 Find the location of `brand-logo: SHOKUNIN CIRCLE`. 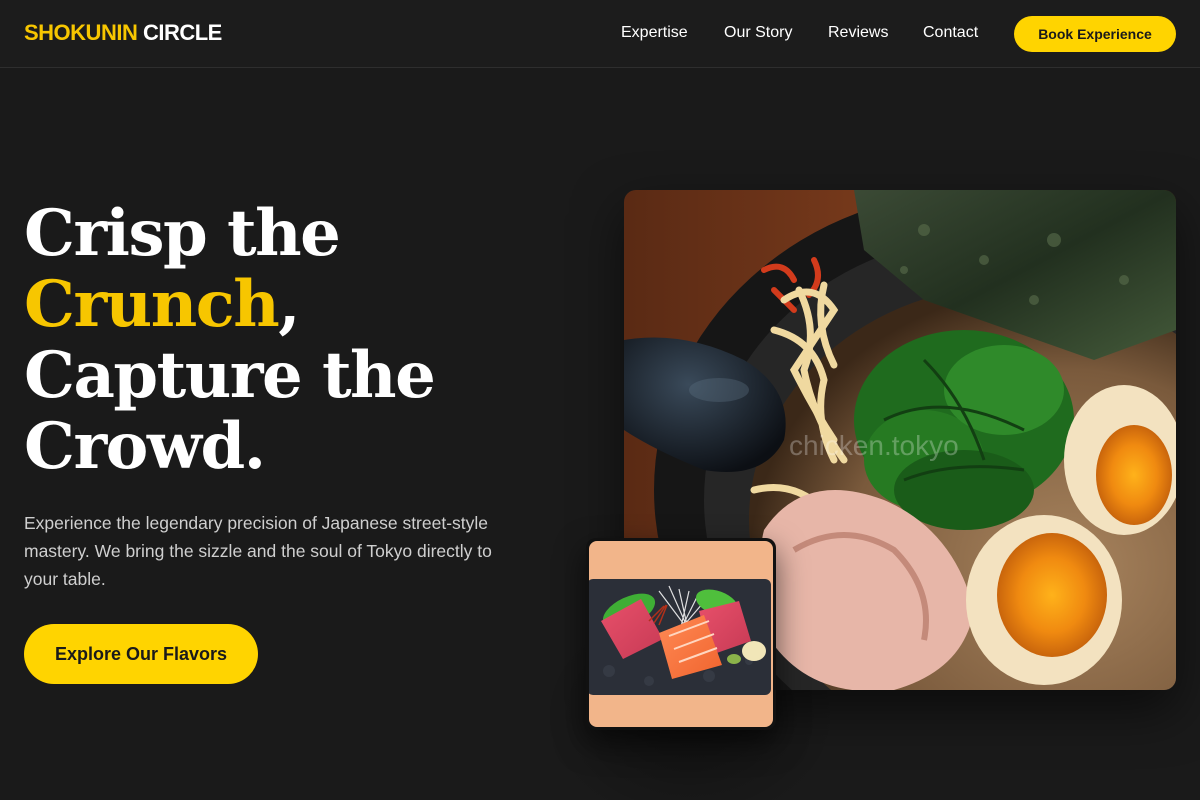

brand-logo: SHOKUNIN CIRCLE is located at coordinates (123, 33).